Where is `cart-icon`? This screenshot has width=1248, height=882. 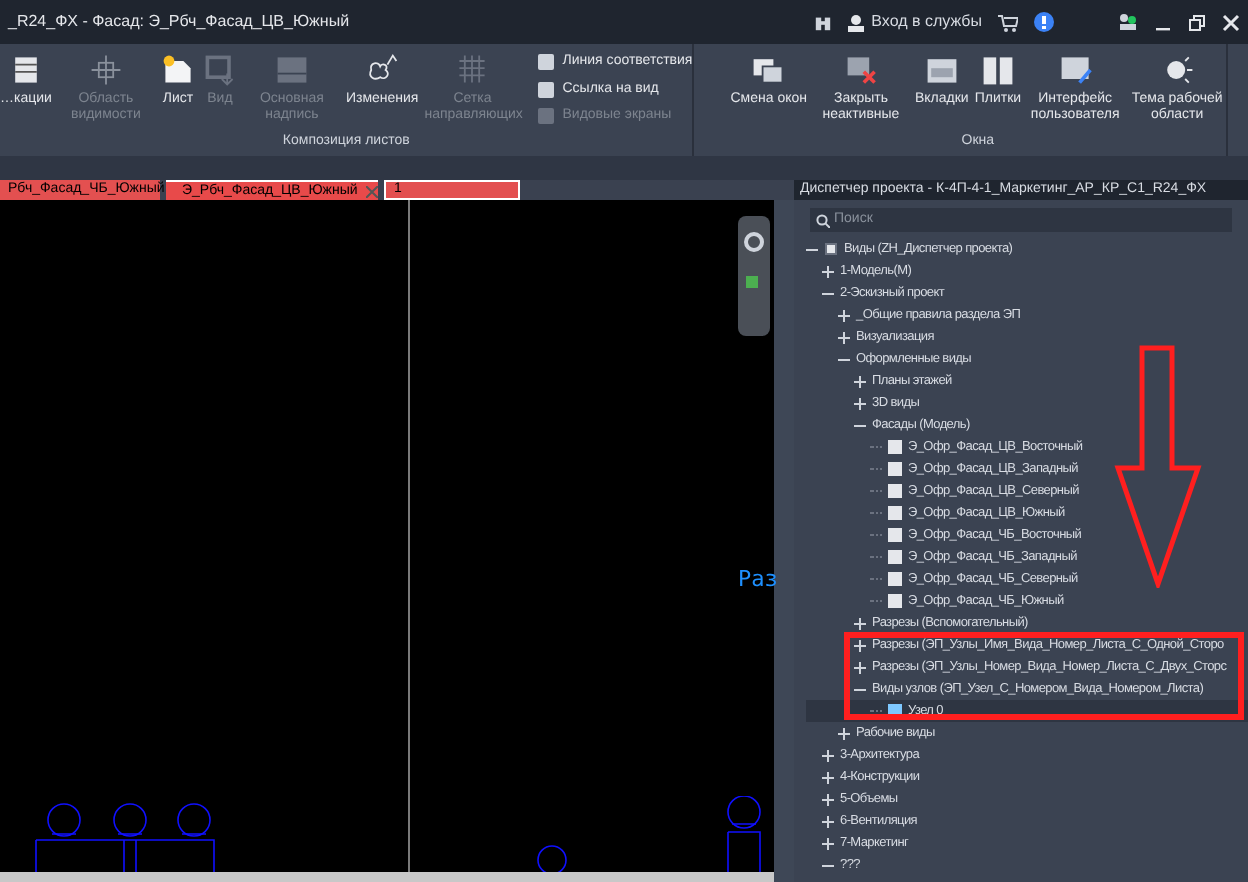
cart-icon is located at coordinates (1008, 22).